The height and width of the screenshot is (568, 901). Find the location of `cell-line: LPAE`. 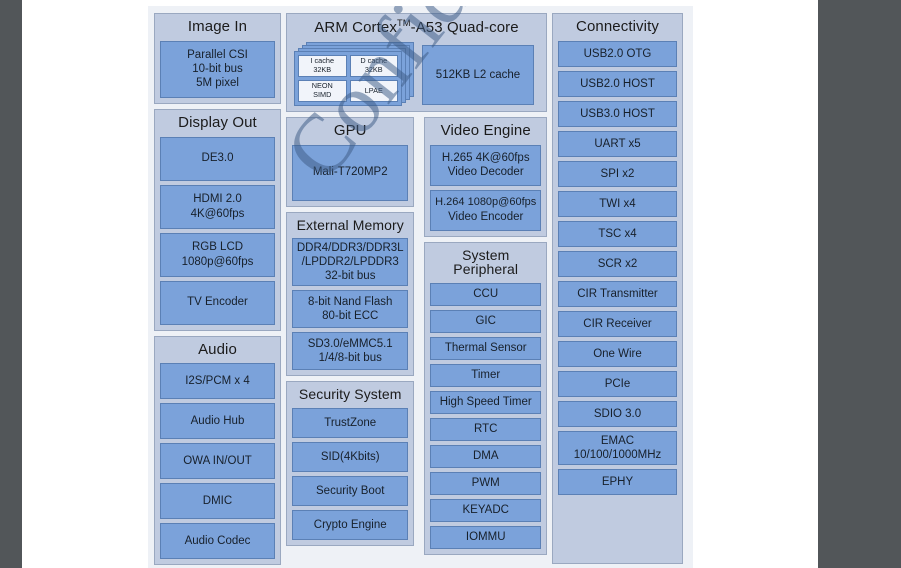

cell-line: LPAE is located at coordinates (373, 90).